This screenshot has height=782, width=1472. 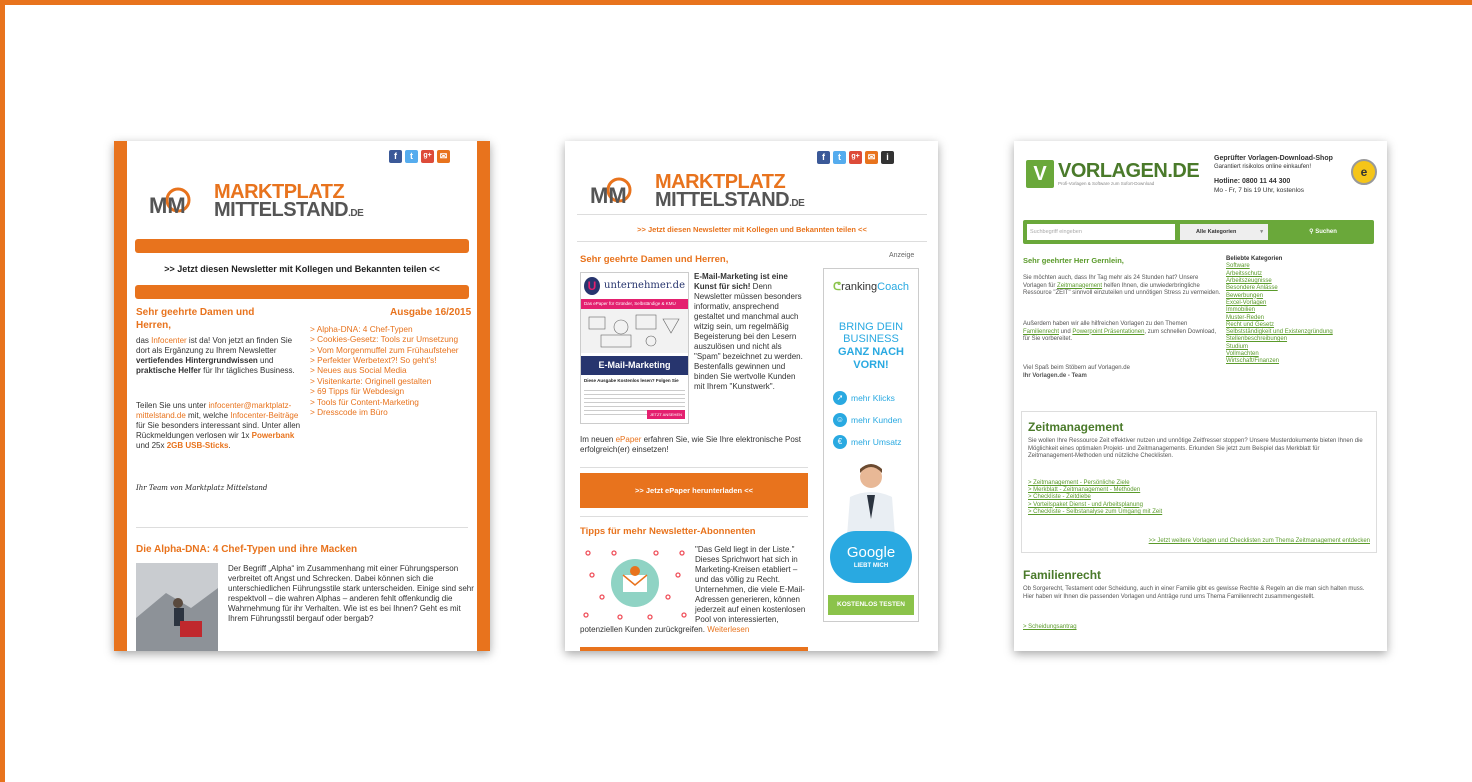 I want to click on category-link: Recht und Gesetz, so click(x=1301, y=325).